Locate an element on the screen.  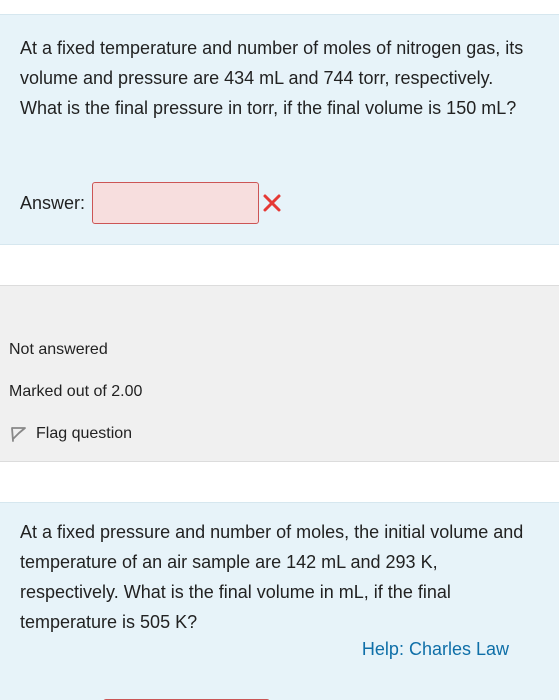
answer-input is located at coordinates (176, 203).